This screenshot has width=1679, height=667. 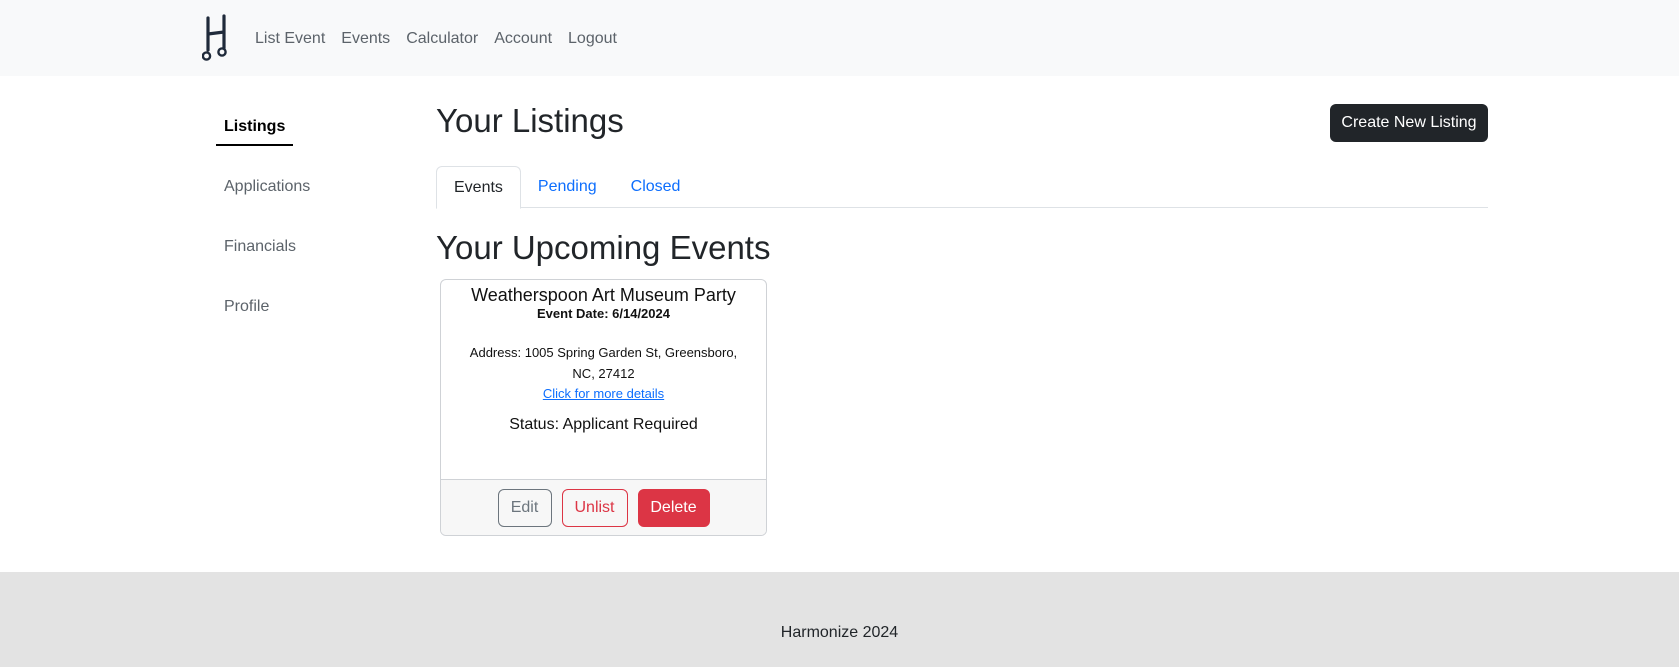 What do you see at coordinates (603, 424) in the screenshot?
I see `event-status: Status: Applicant Required` at bounding box center [603, 424].